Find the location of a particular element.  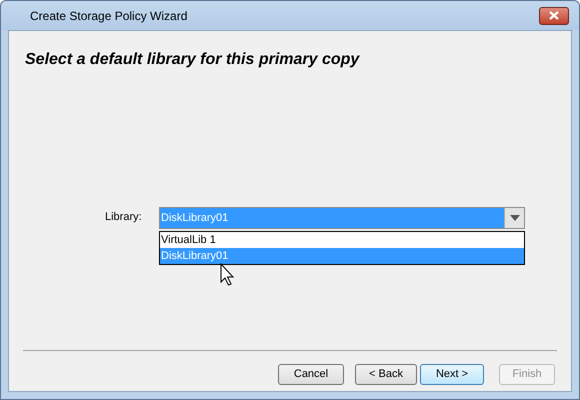

library-label: Library: is located at coordinates (124, 217).